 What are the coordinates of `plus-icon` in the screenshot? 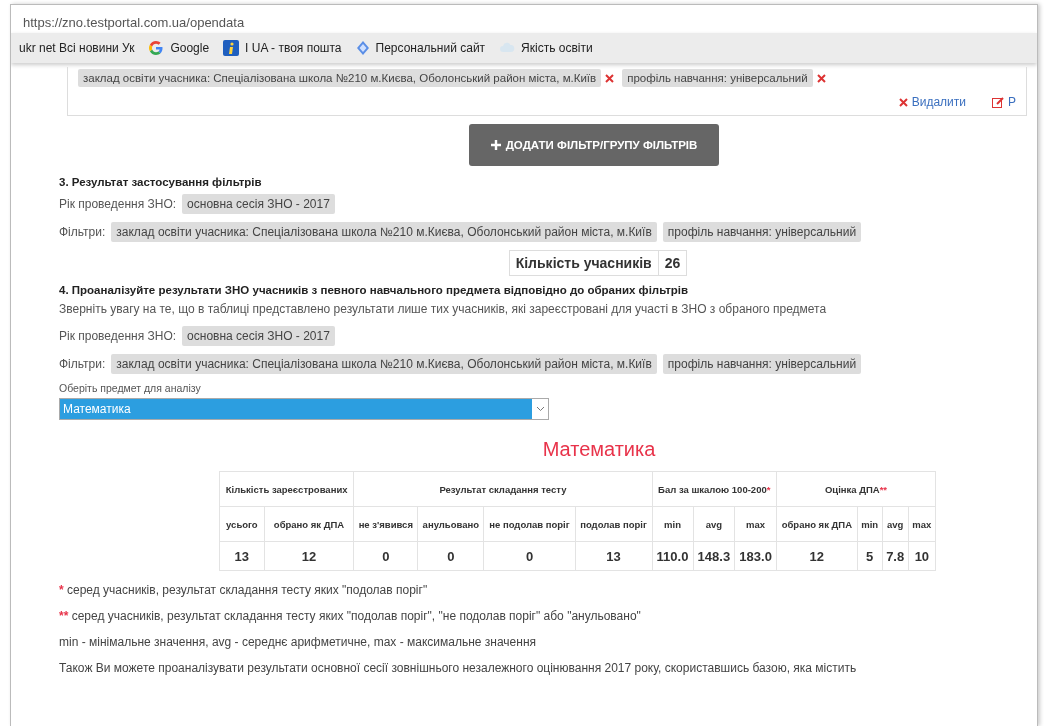 It's located at (495, 145).